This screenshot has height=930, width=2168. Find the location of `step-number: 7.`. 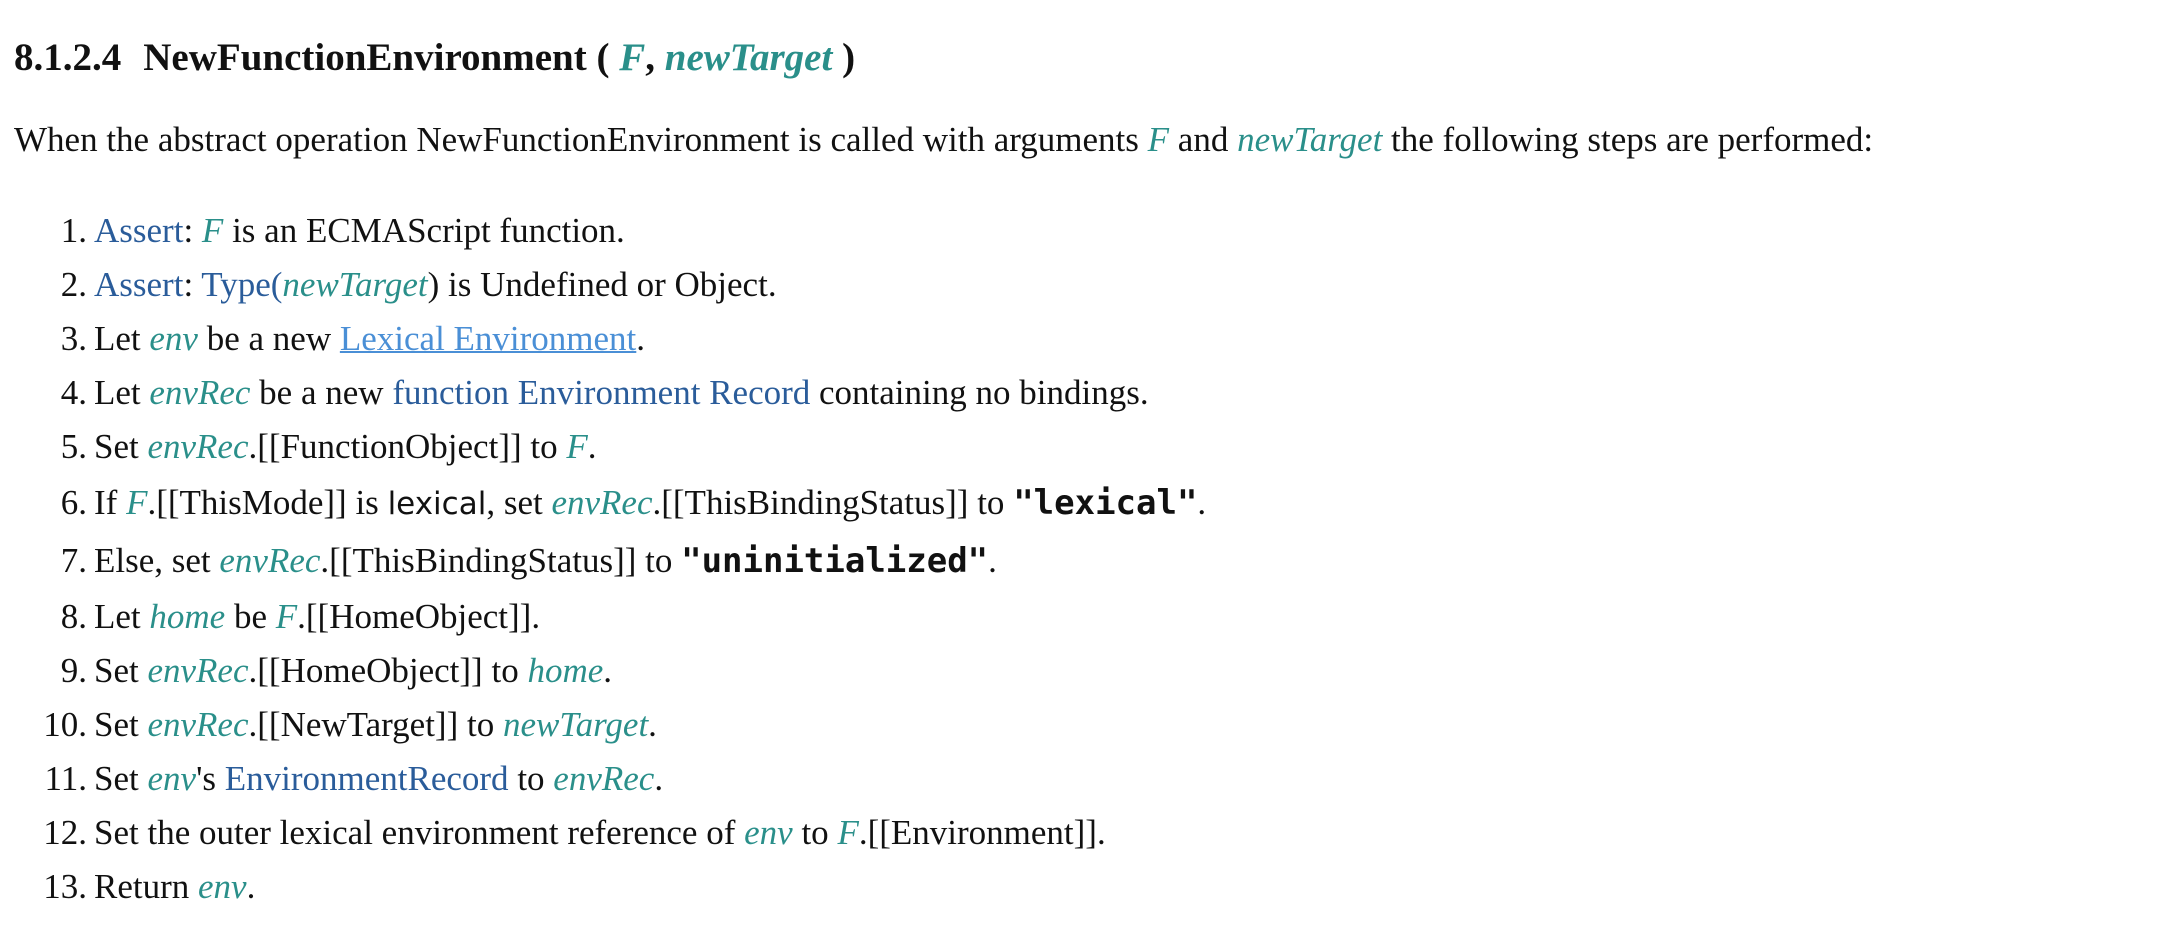

step-number: 7. is located at coordinates (73, 560).